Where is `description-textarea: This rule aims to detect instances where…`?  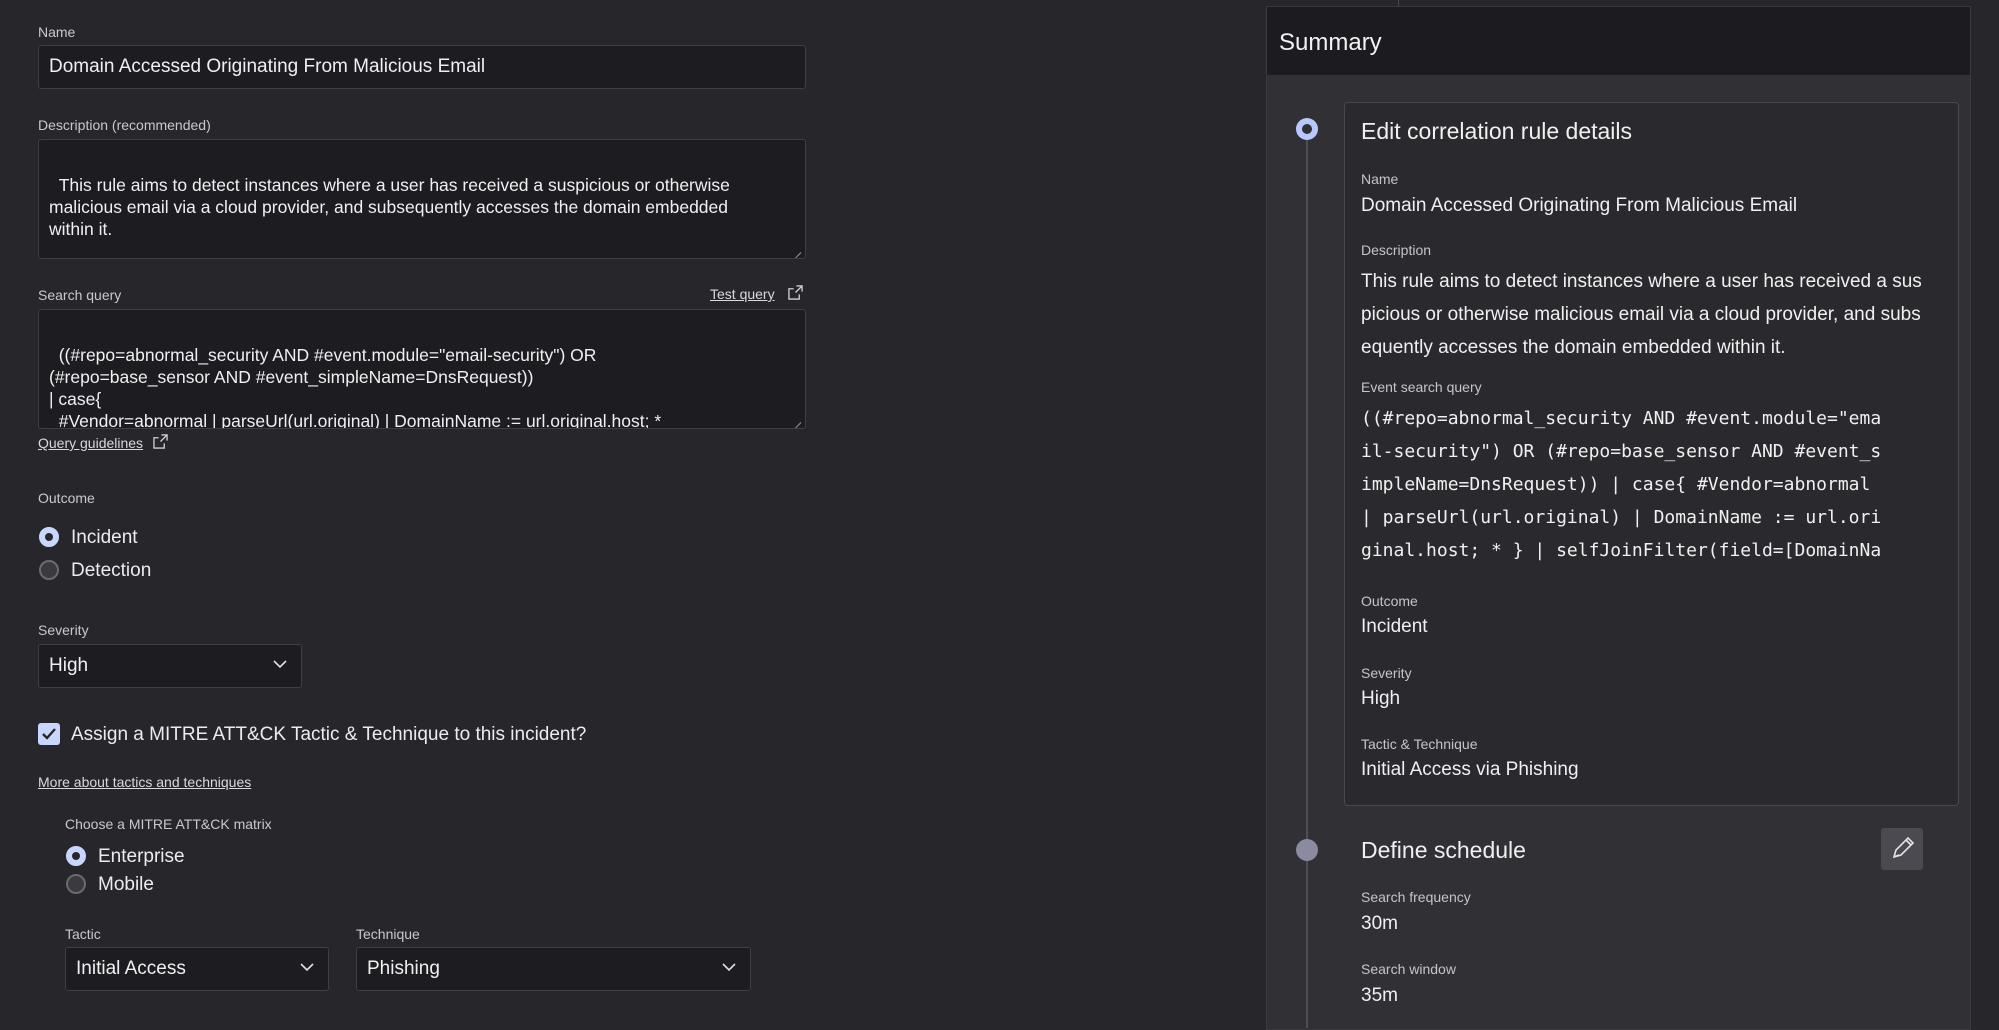 description-textarea: This rule aims to detect instances where… is located at coordinates (422, 199).